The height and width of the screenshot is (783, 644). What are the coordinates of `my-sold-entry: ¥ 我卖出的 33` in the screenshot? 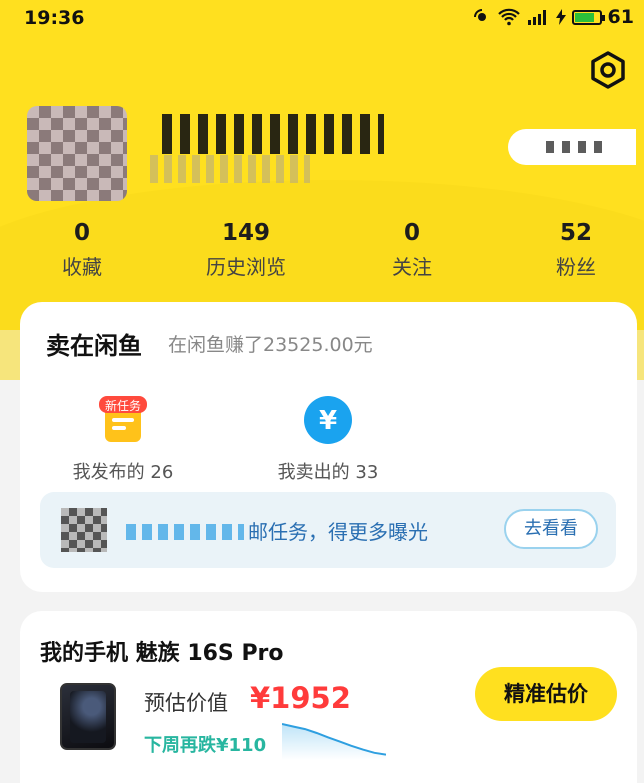 It's located at (328, 439).